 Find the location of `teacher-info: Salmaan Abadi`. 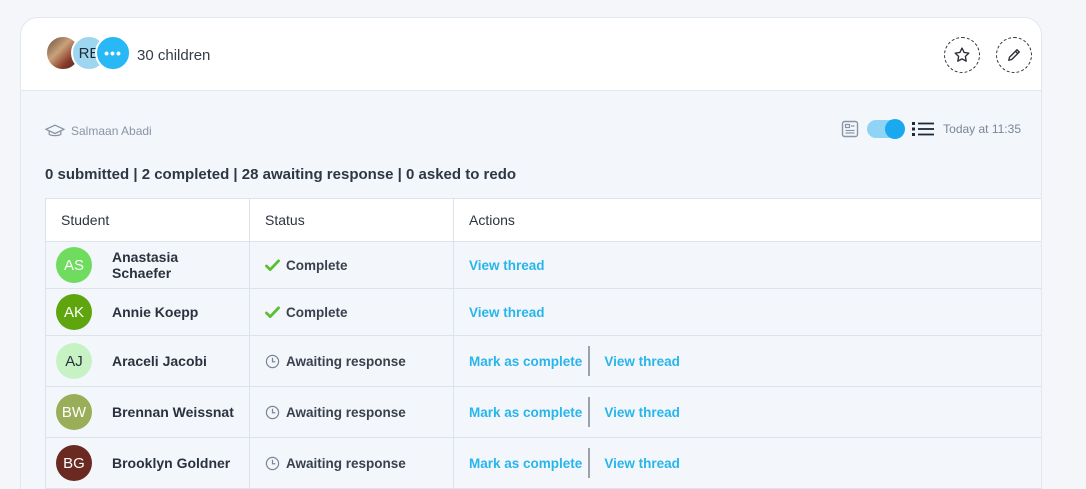

teacher-info: Salmaan Abadi is located at coordinates (98, 131).